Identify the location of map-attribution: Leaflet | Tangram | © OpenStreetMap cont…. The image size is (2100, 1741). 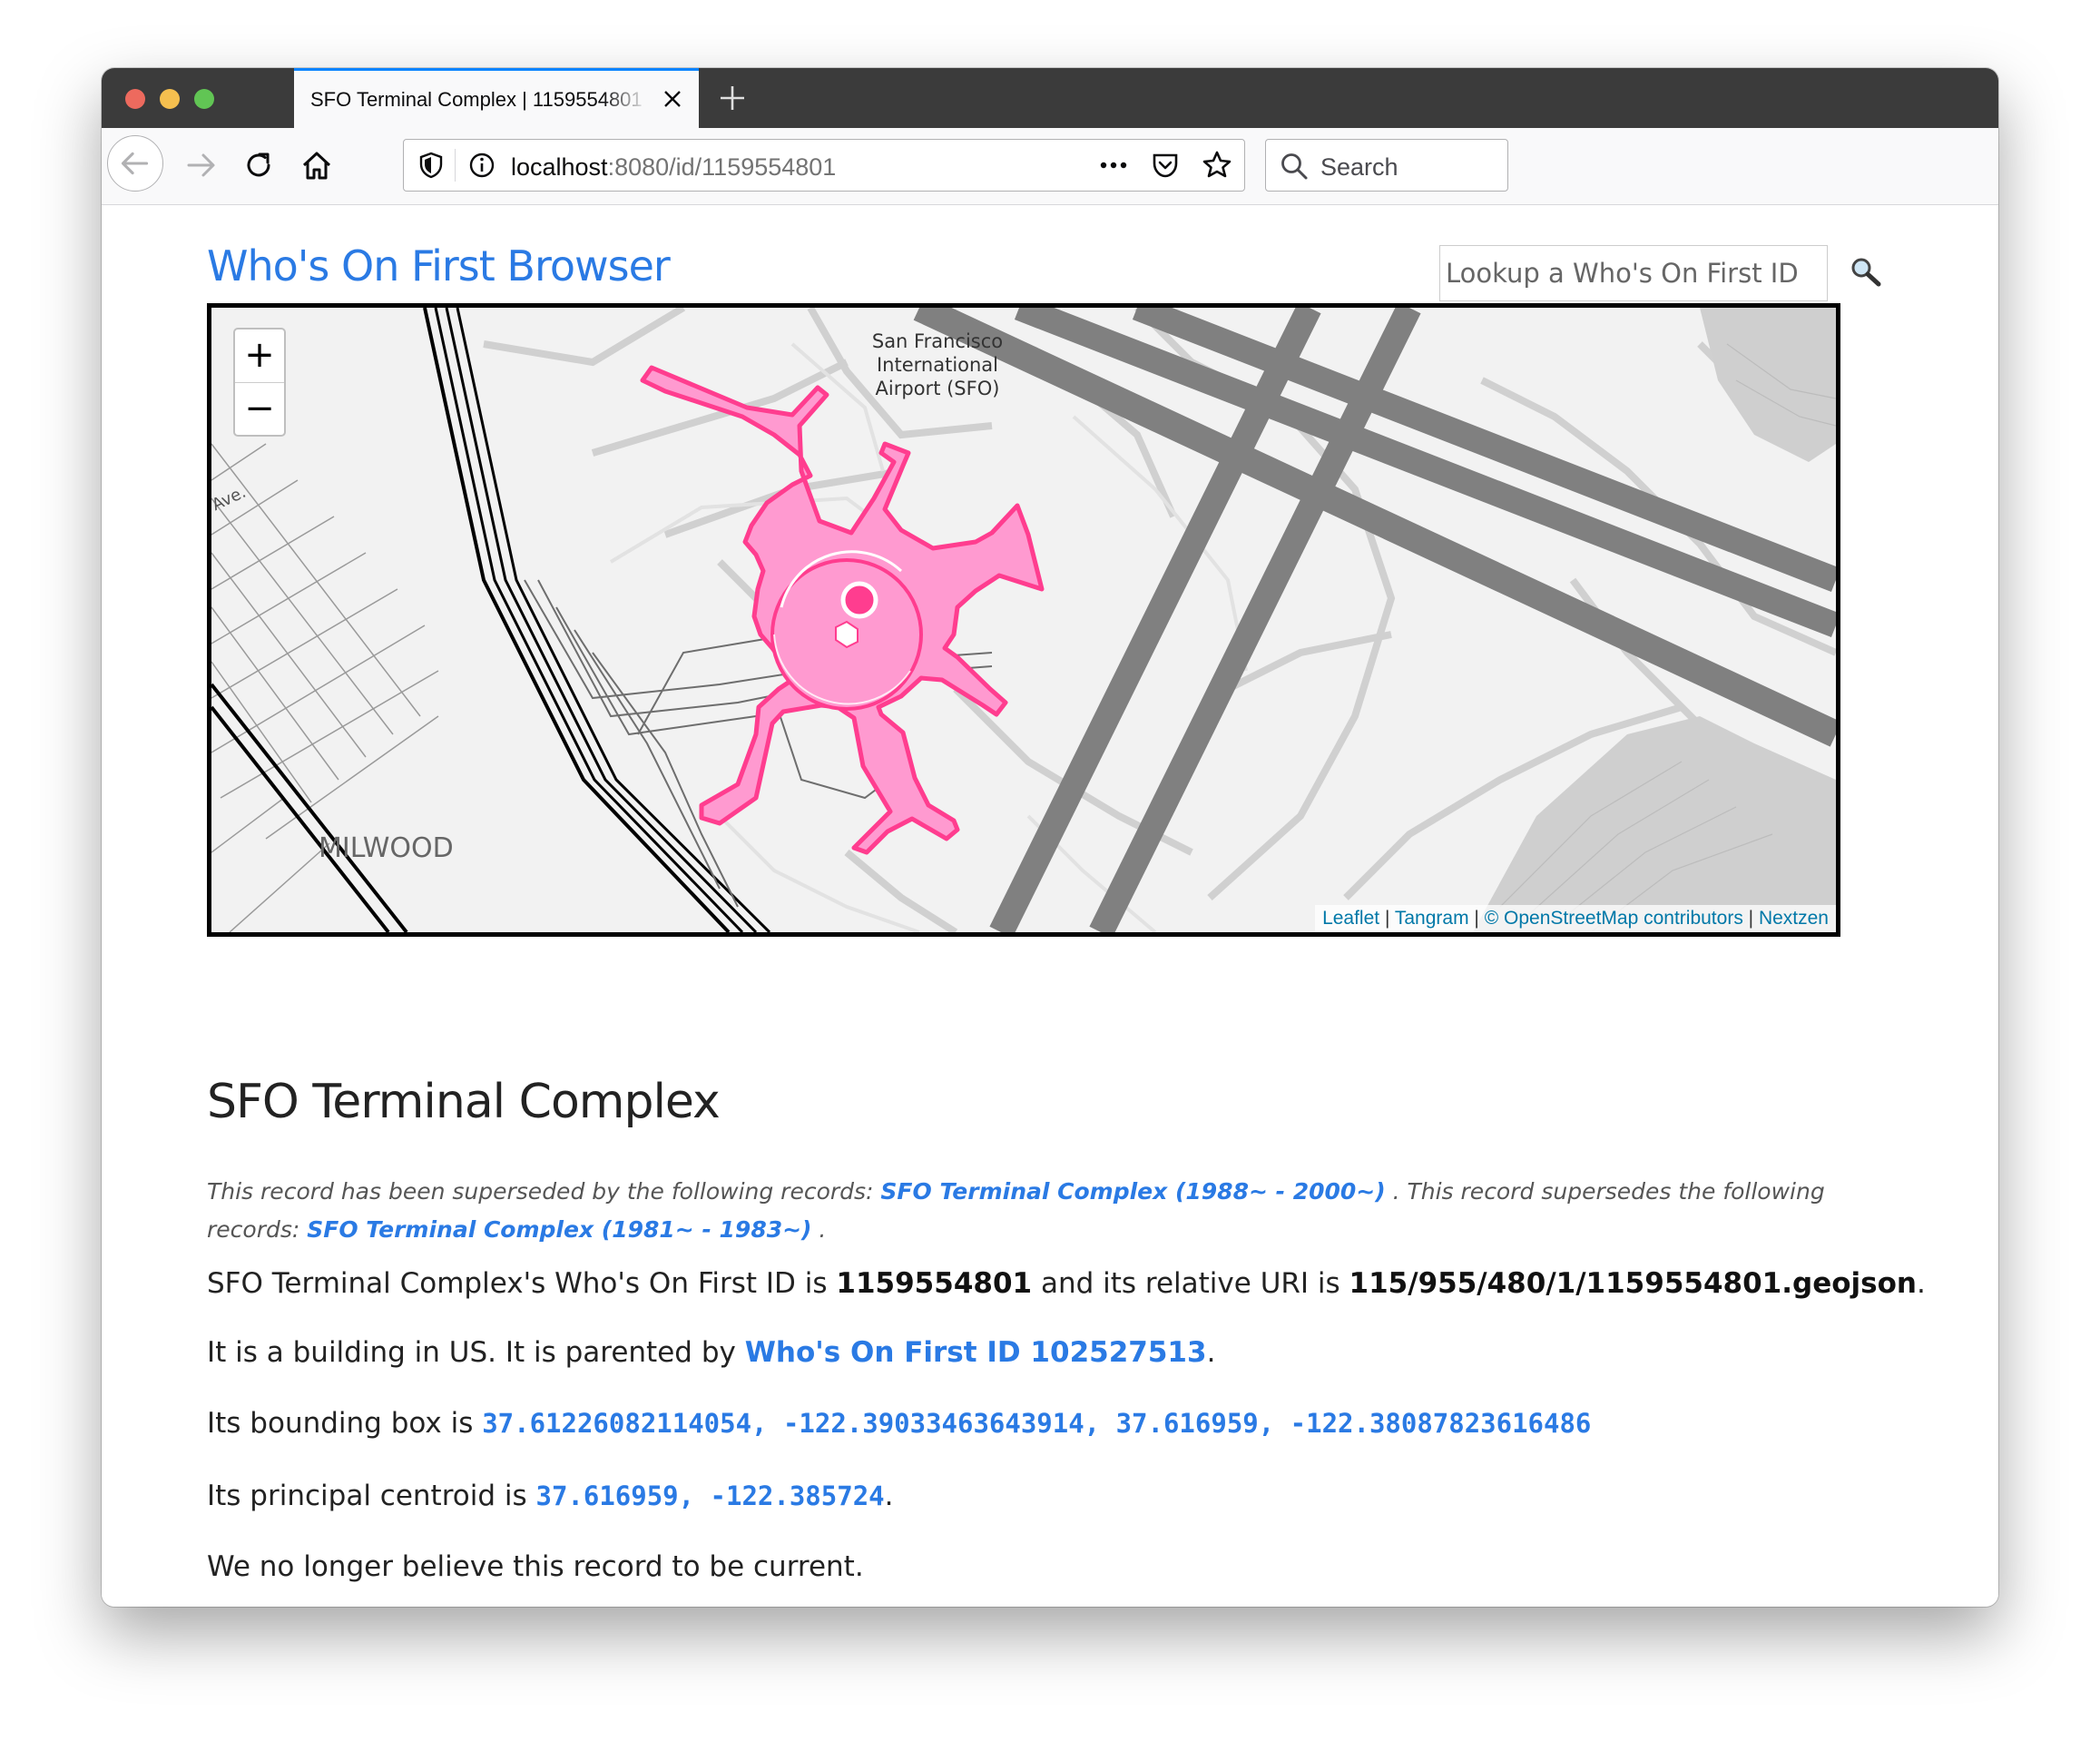
(1575, 918).